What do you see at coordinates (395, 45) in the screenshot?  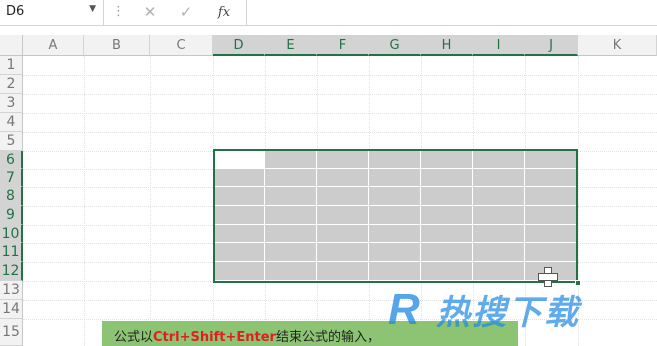 I see `column-header: G` at bounding box center [395, 45].